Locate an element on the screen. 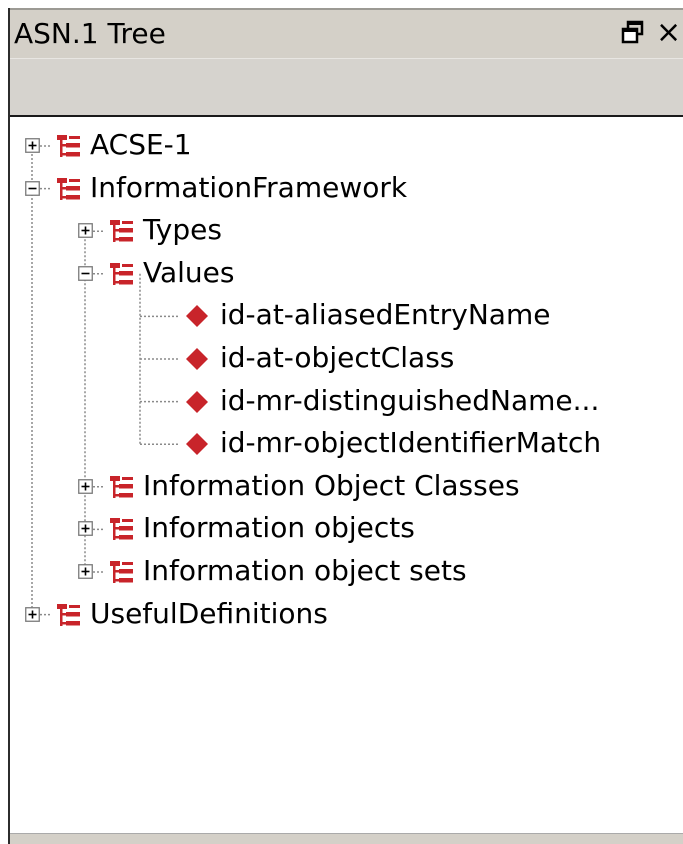 The height and width of the screenshot is (844, 683). tree-node-label: Information objects is located at coordinates (279, 528).